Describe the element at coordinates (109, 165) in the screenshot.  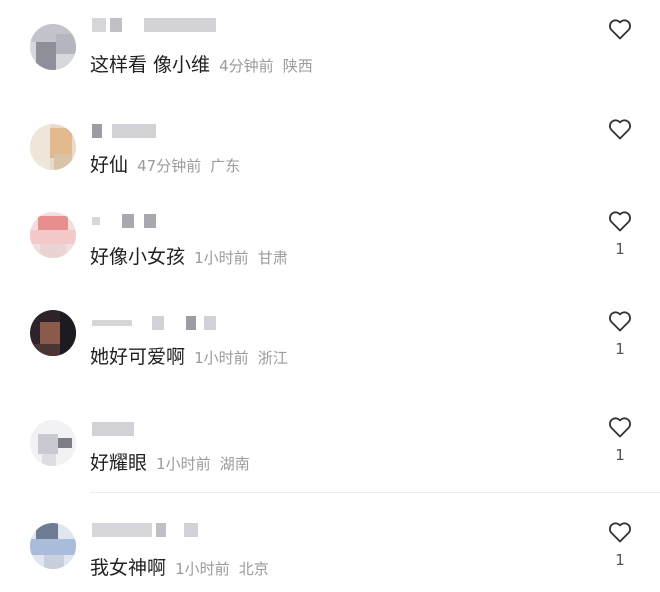
I see `comment-text: 好仙` at that location.